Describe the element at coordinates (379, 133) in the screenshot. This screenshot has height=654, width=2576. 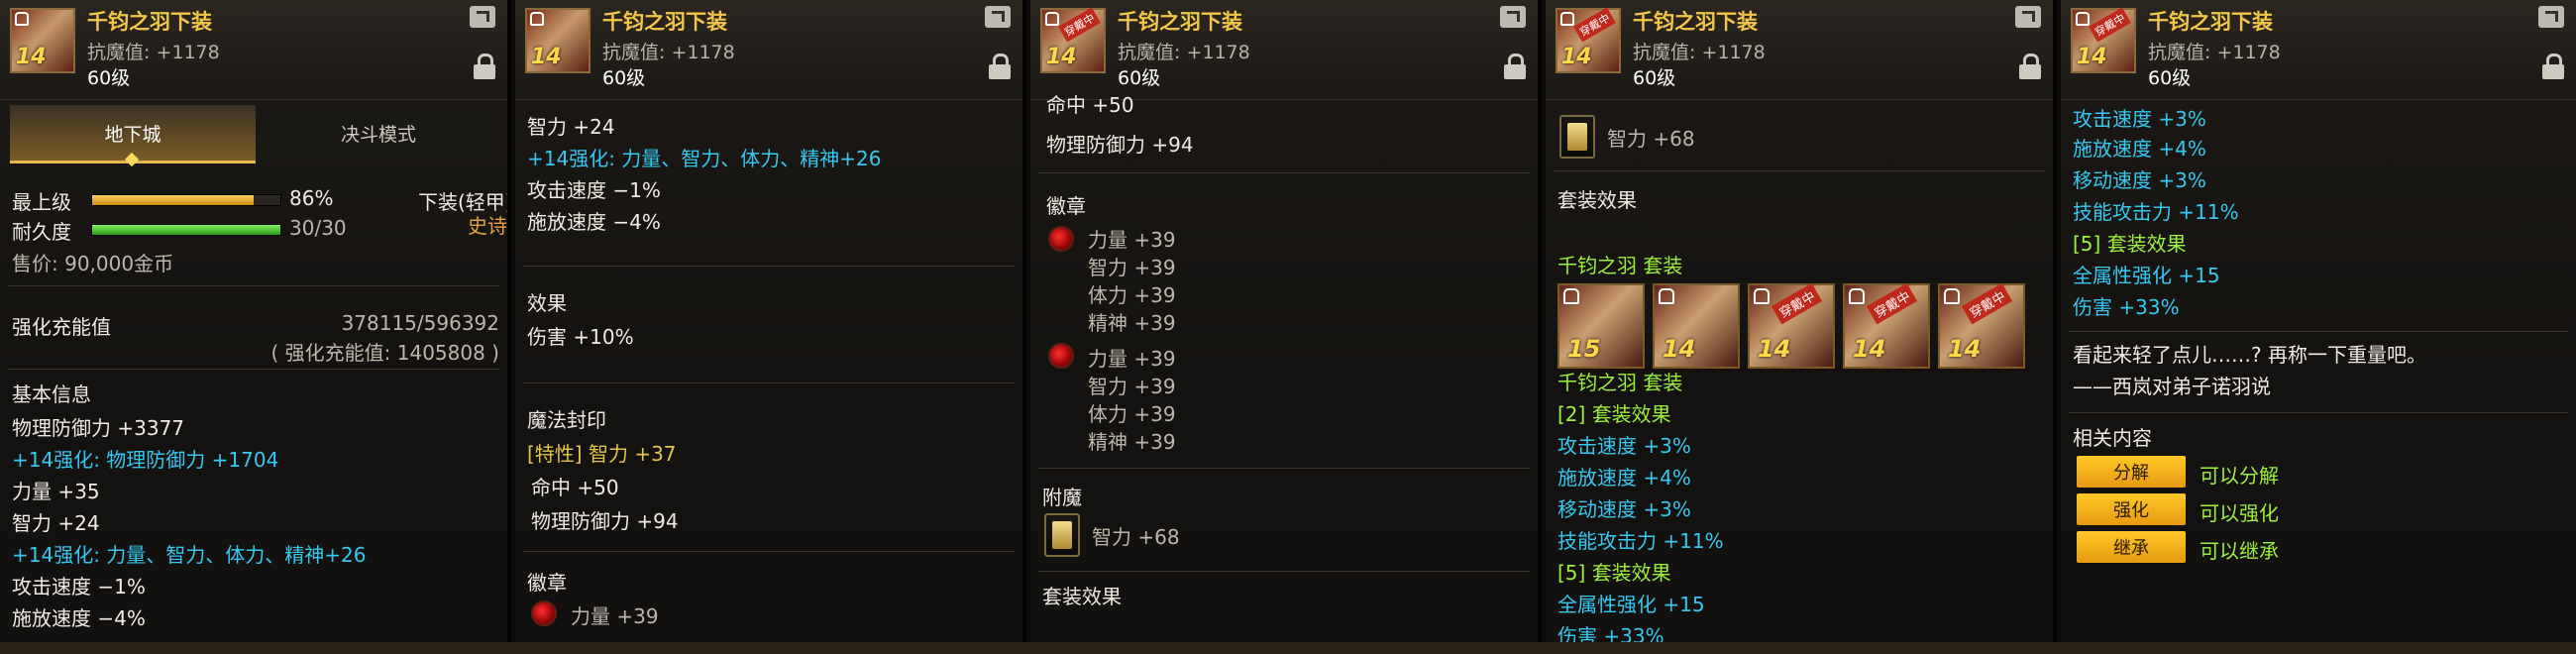
I see `tab-duel: 决斗模式` at that location.